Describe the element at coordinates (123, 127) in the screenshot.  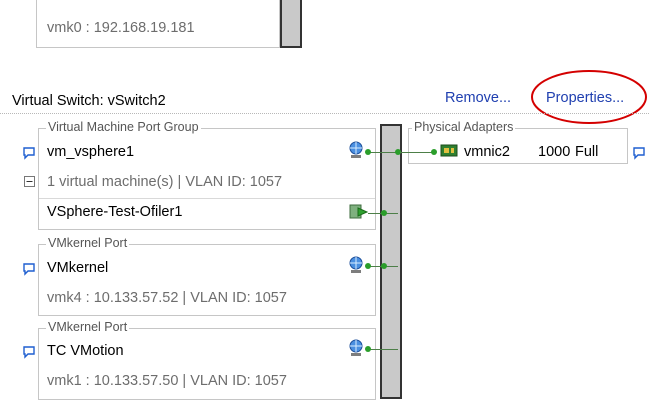
I see `vm-port-group-title: Virtual Machine Port Group` at that location.